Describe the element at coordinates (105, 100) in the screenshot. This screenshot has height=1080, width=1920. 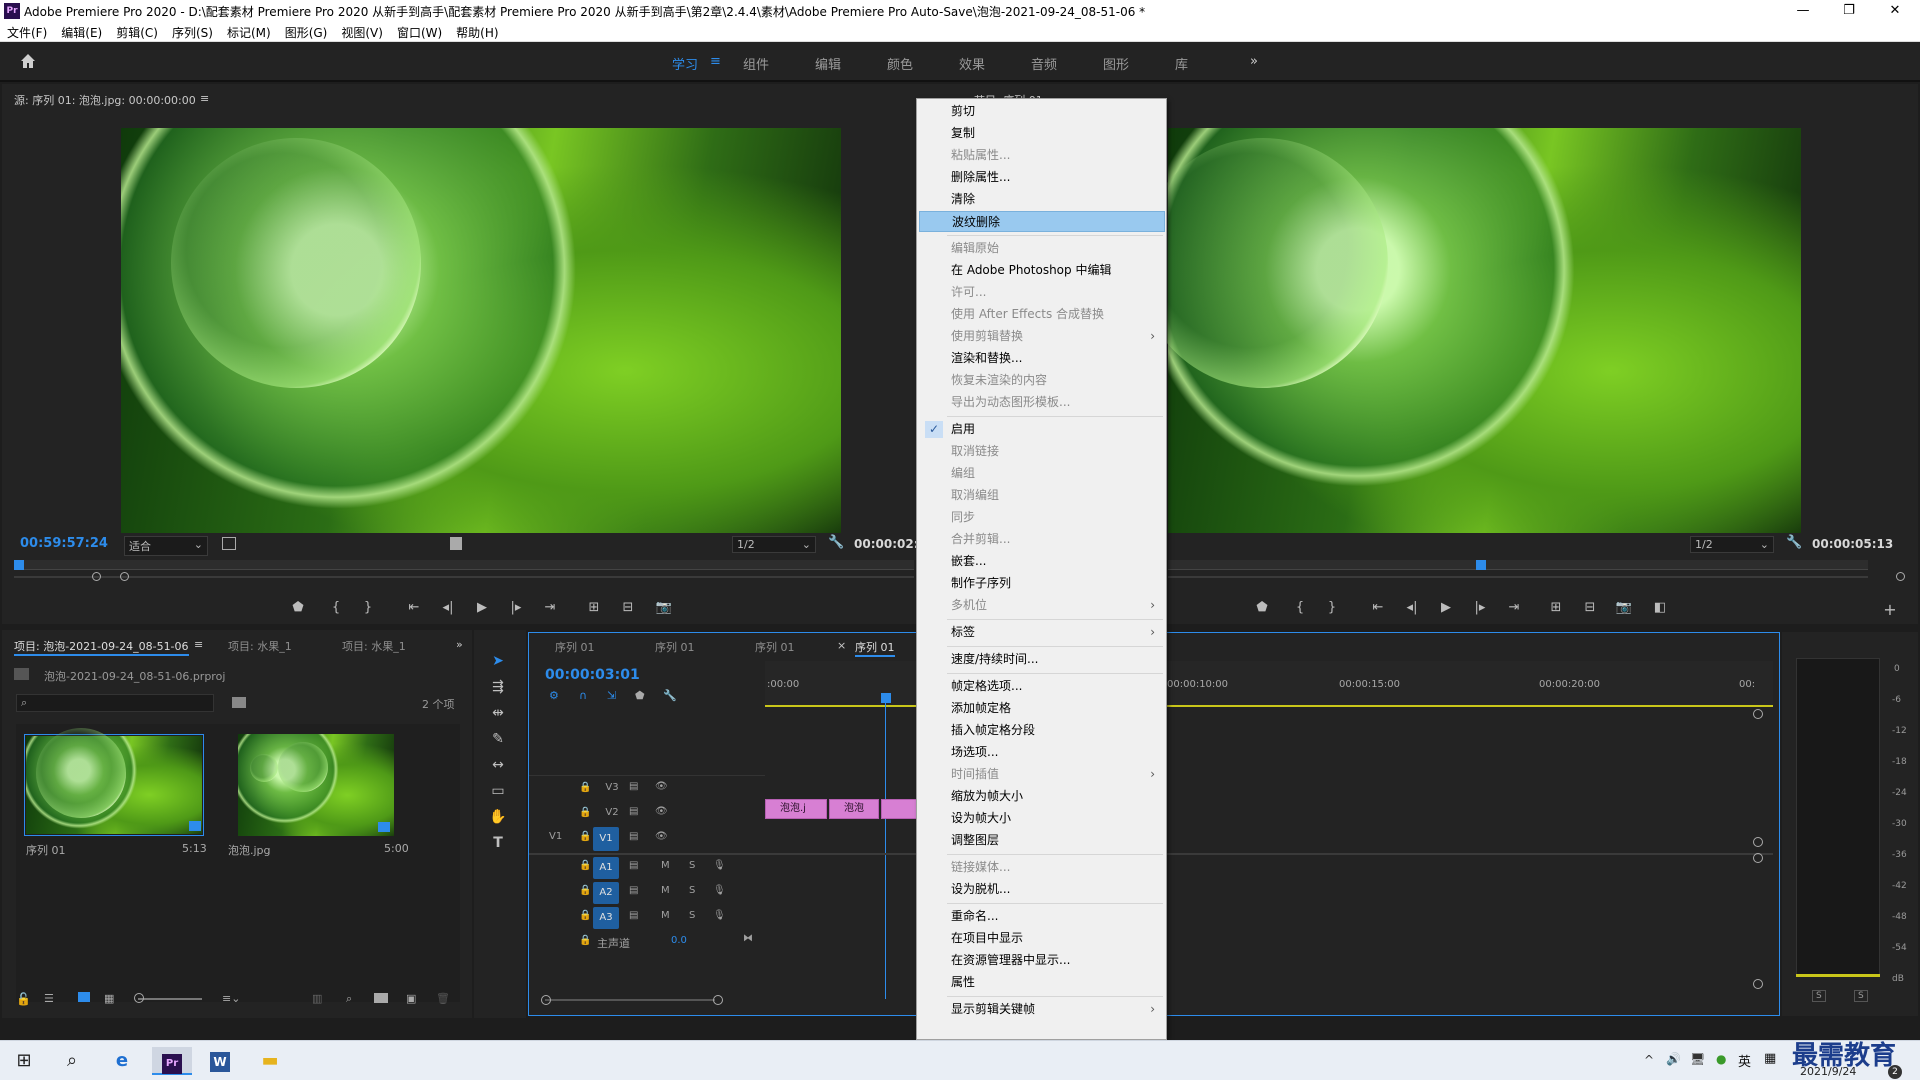
I see `source-monitor-title: 源: 序列 01: 泡泡.jpg: 00:00:00:00` at that location.